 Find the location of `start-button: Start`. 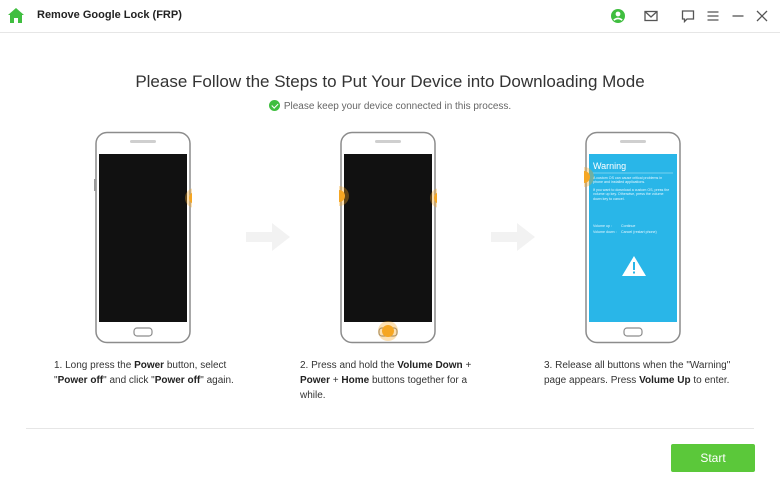

start-button: Start is located at coordinates (713, 458).